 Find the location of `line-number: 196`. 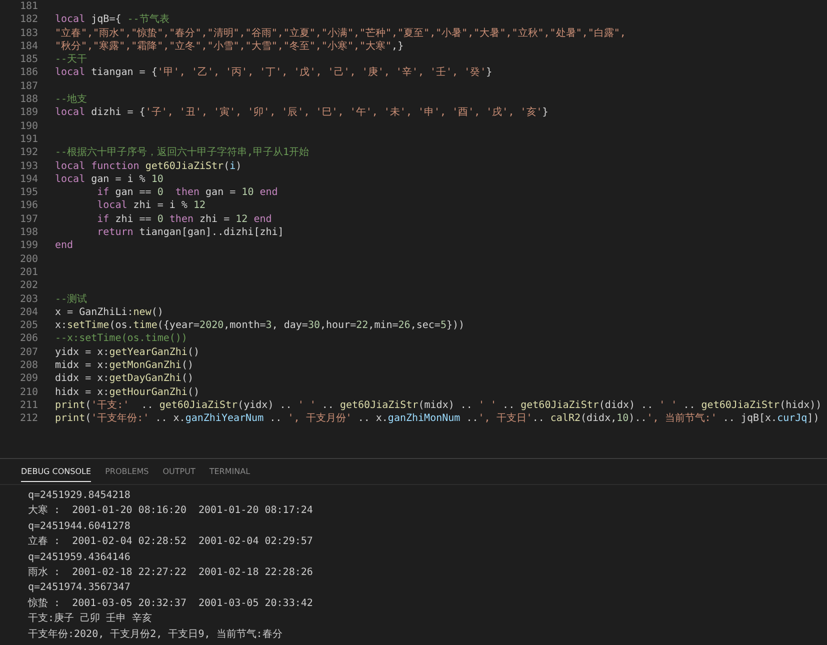

line-number: 196 is located at coordinates (28, 206).